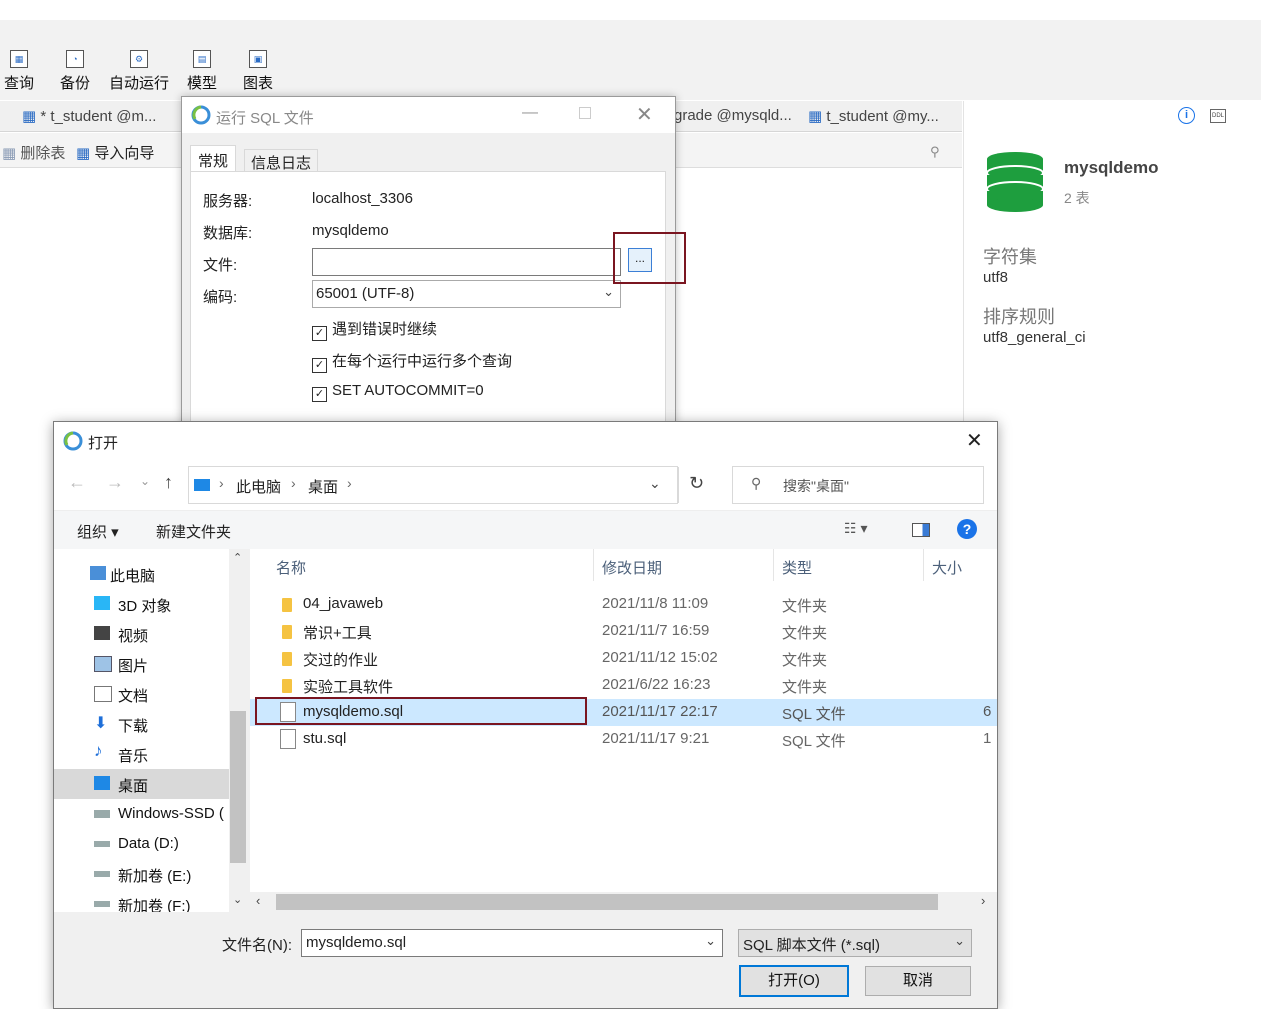  I want to click on file-type-filter: SQL 脚本文件 (*.sql) ⌄, so click(855, 943).